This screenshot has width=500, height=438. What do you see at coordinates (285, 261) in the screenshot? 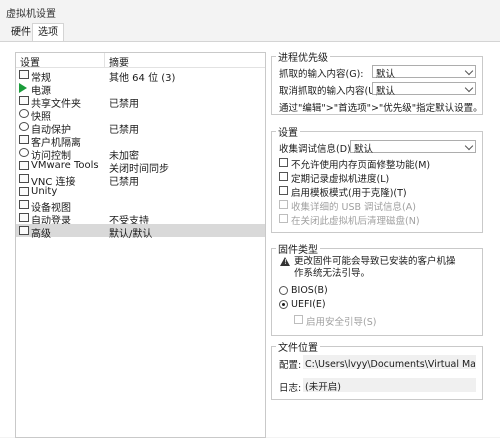
I see `warning-icon` at bounding box center [285, 261].